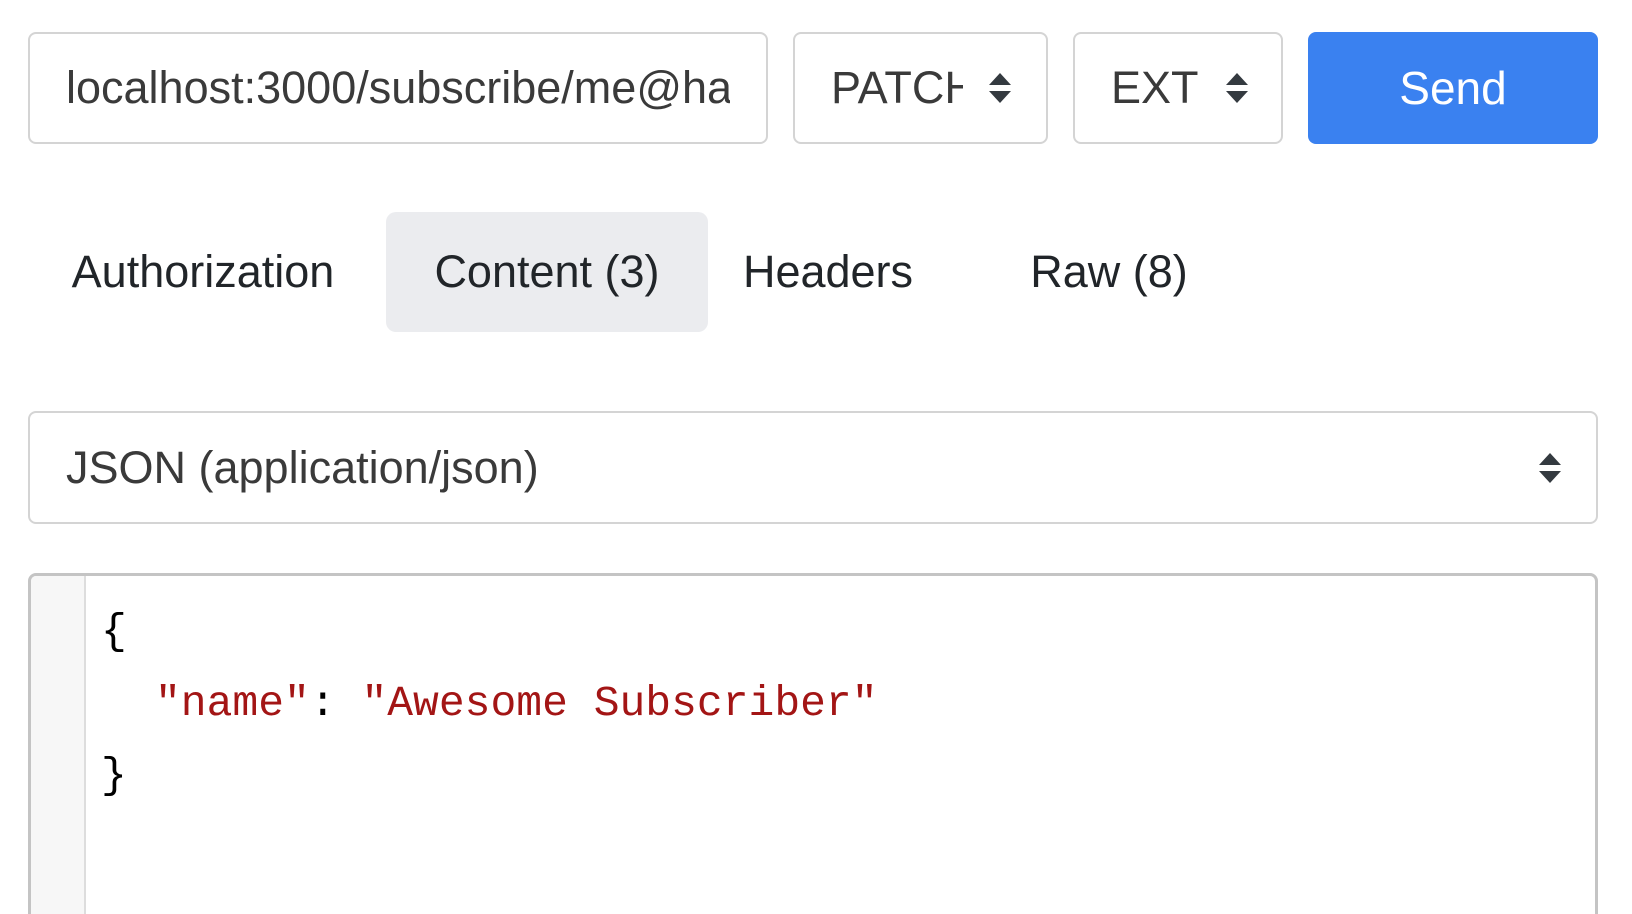  What do you see at coordinates (547, 272) in the screenshot?
I see `tab-content: Content (3)` at bounding box center [547, 272].